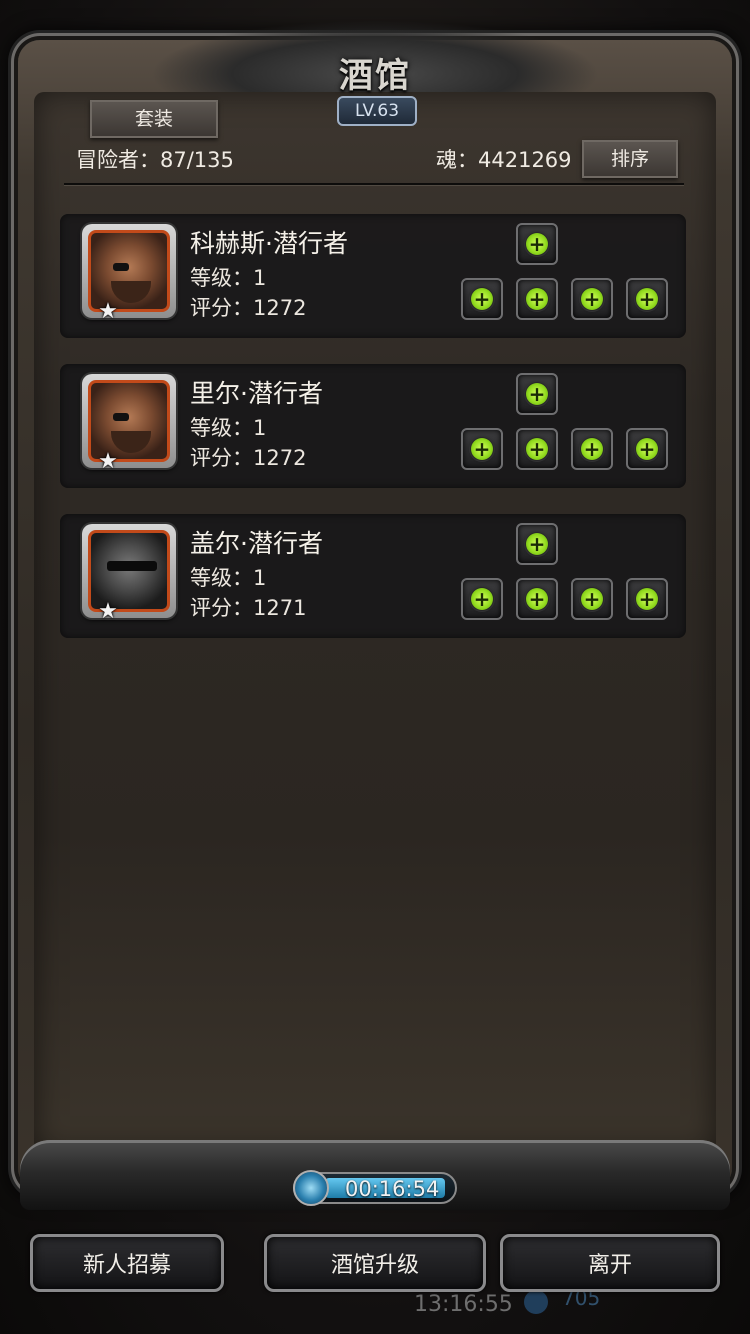  What do you see at coordinates (373, 426) in the screenshot?
I see `hero-card: ★ 里尔·潜行者 等级：1 评分：1272 + + + + +` at bounding box center [373, 426].